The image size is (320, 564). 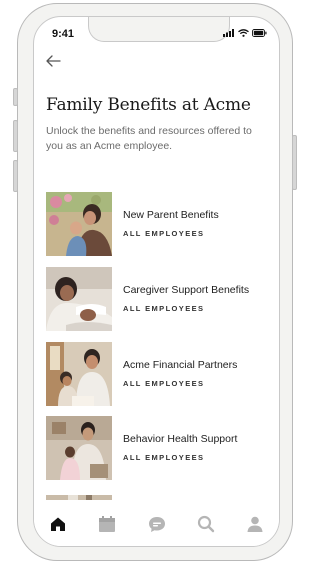 What do you see at coordinates (161, 374) in the screenshot?
I see `list-item: Acme Financial Partners ALL EMPLOYEES` at bounding box center [161, 374].